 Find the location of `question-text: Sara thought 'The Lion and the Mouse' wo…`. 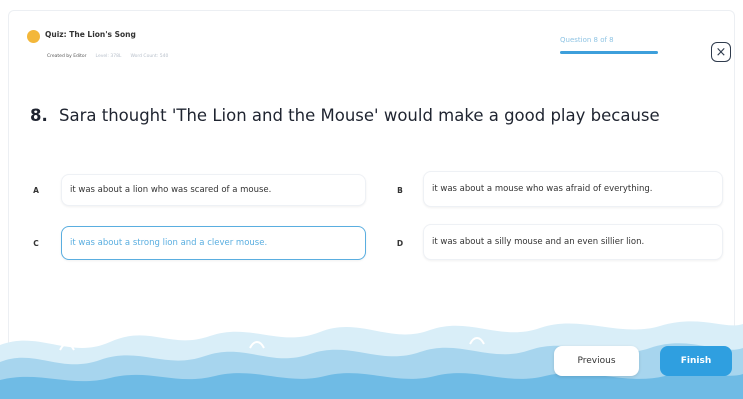

question-text: Sara thought 'The Lion and the Mouse' wo… is located at coordinates (359, 115).